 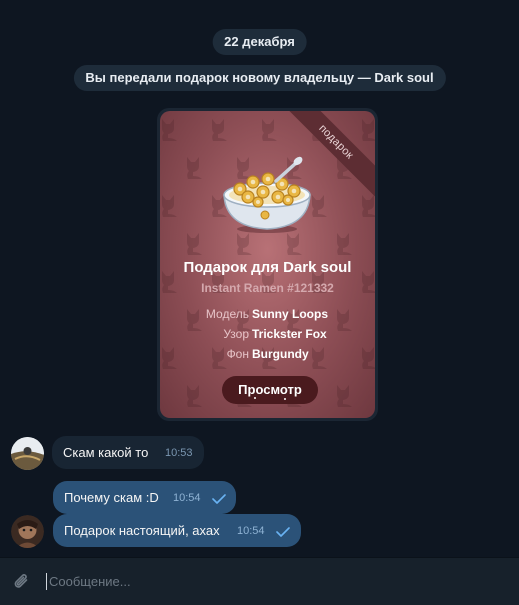 What do you see at coordinates (237, 354) in the screenshot?
I see `attribute-key: Фон` at bounding box center [237, 354].